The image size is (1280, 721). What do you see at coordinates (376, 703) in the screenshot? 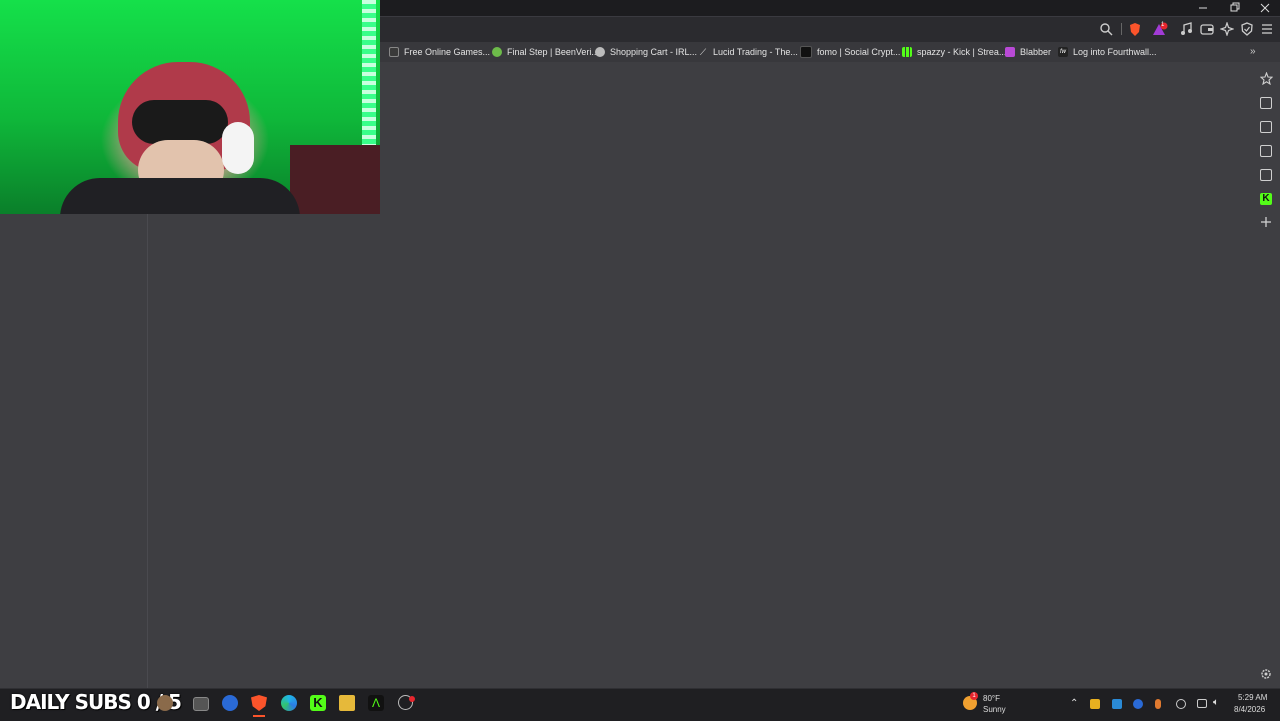
I see `app-icon-a: Λ` at bounding box center [376, 703].